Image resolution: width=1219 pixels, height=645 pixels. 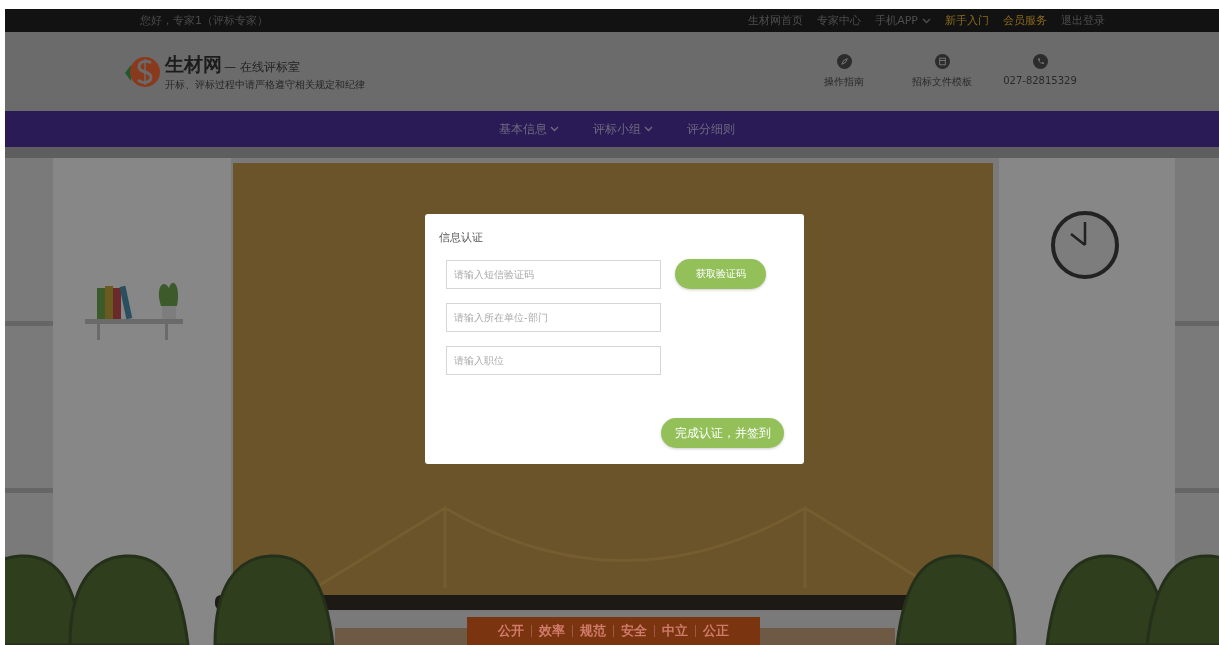 I want to click on submit-button: 完成认证，并签到, so click(x=722, y=433).